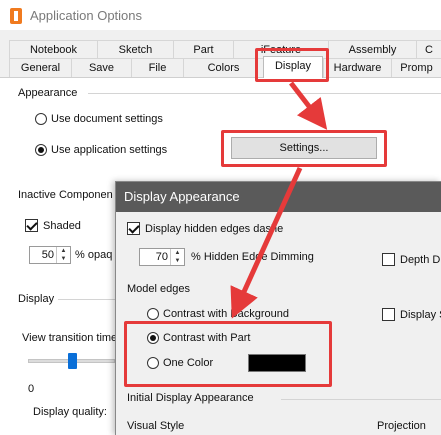 Image resolution: width=441 pixels, height=435 pixels. What do you see at coordinates (101, 67) in the screenshot?
I see `tab-save: Save` at bounding box center [101, 67].